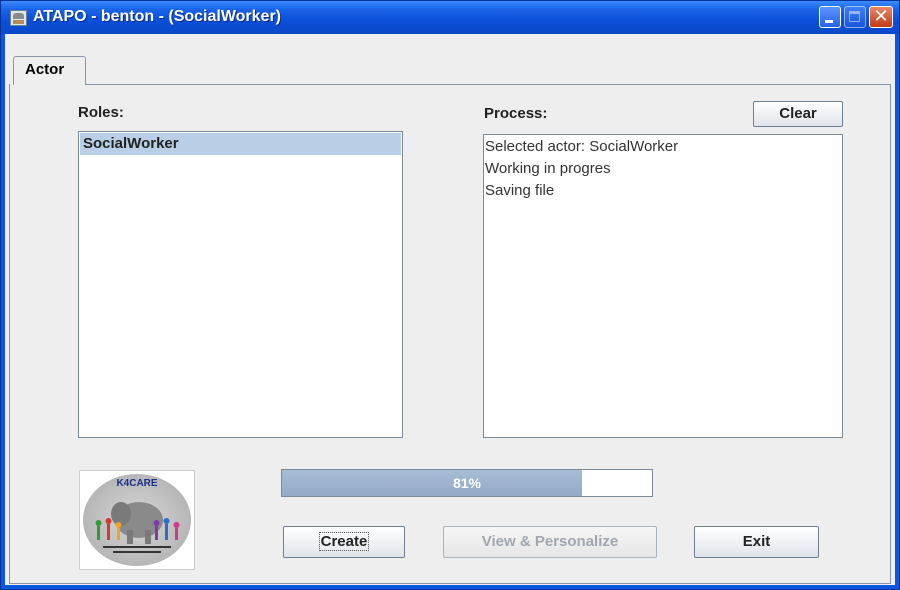 This screenshot has height=590, width=900. What do you see at coordinates (45, 69) in the screenshot?
I see `tab-actor-label: Actor` at bounding box center [45, 69].